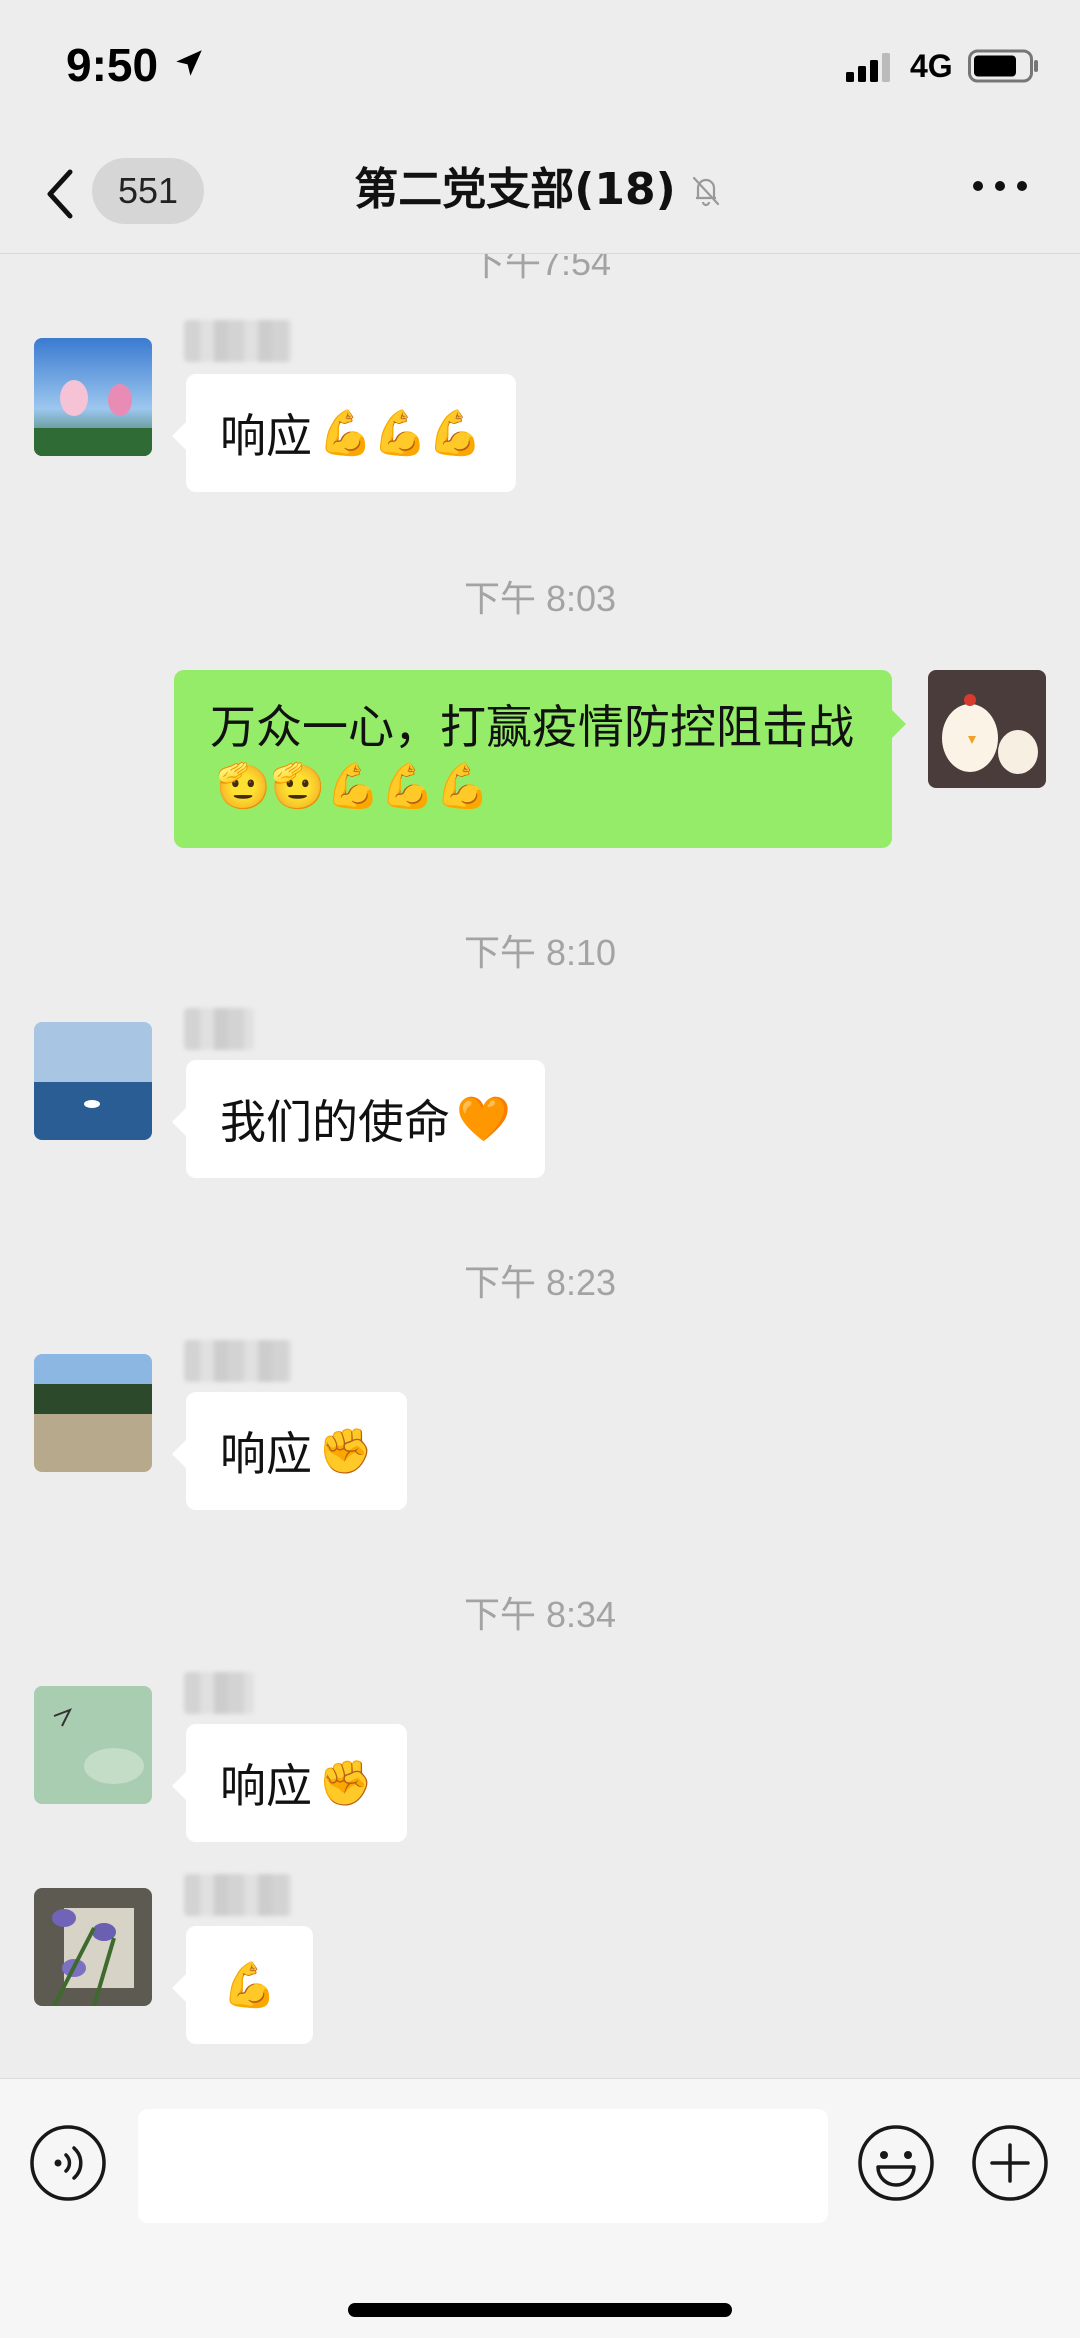 Image resolution: width=1080 pixels, height=2338 pixels. Describe the element at coordinates (353, 786) in the screenshot. I see `message-emoji: 🫡🫡💪💪💪` at that location.